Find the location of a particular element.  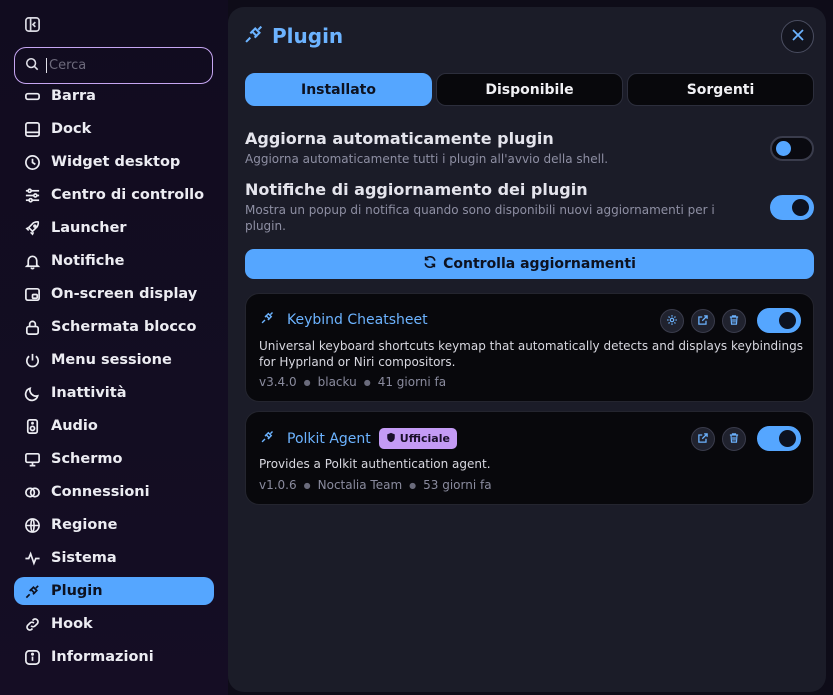

plugin-updated: 53 giorni fa is located at coordinates (457, 485).